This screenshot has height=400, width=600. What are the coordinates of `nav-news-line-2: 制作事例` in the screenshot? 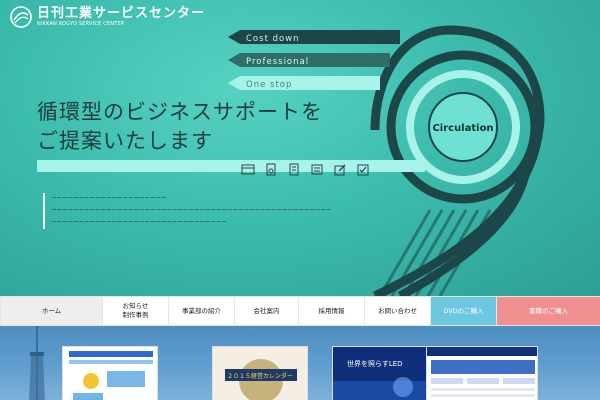 It's located at (135, 315).